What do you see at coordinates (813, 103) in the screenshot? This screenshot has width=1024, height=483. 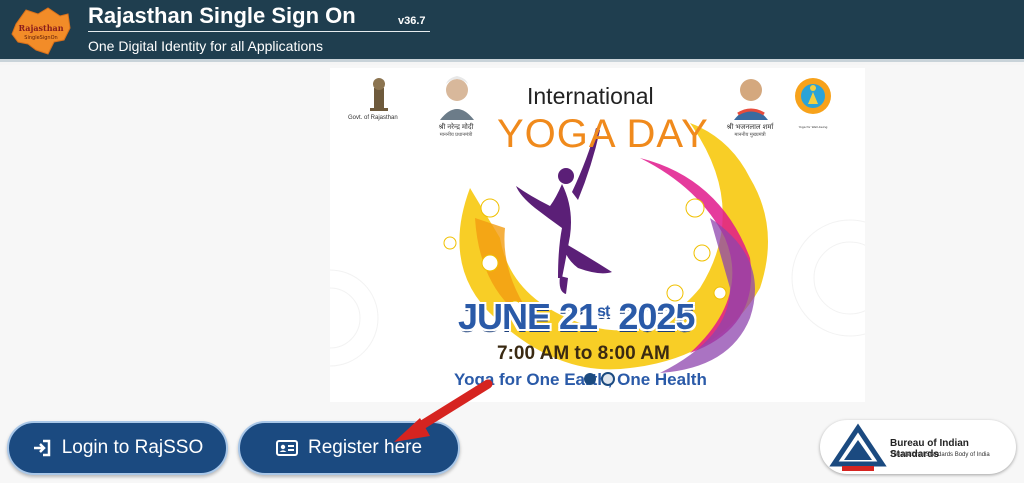 I see `yoga-day-logo-icon: Yoga for Well-being` at bounding box center [813, 103].